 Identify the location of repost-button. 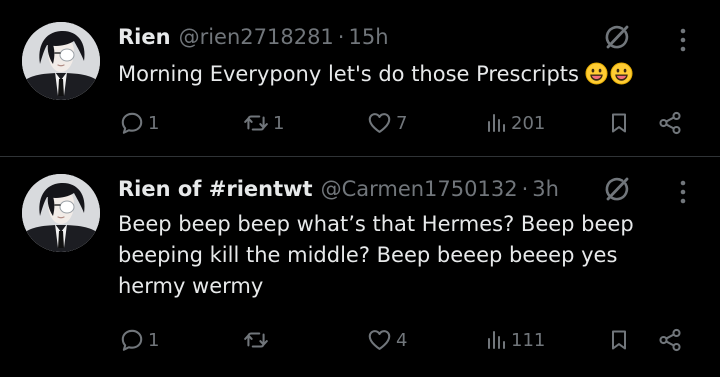
(257, 340).